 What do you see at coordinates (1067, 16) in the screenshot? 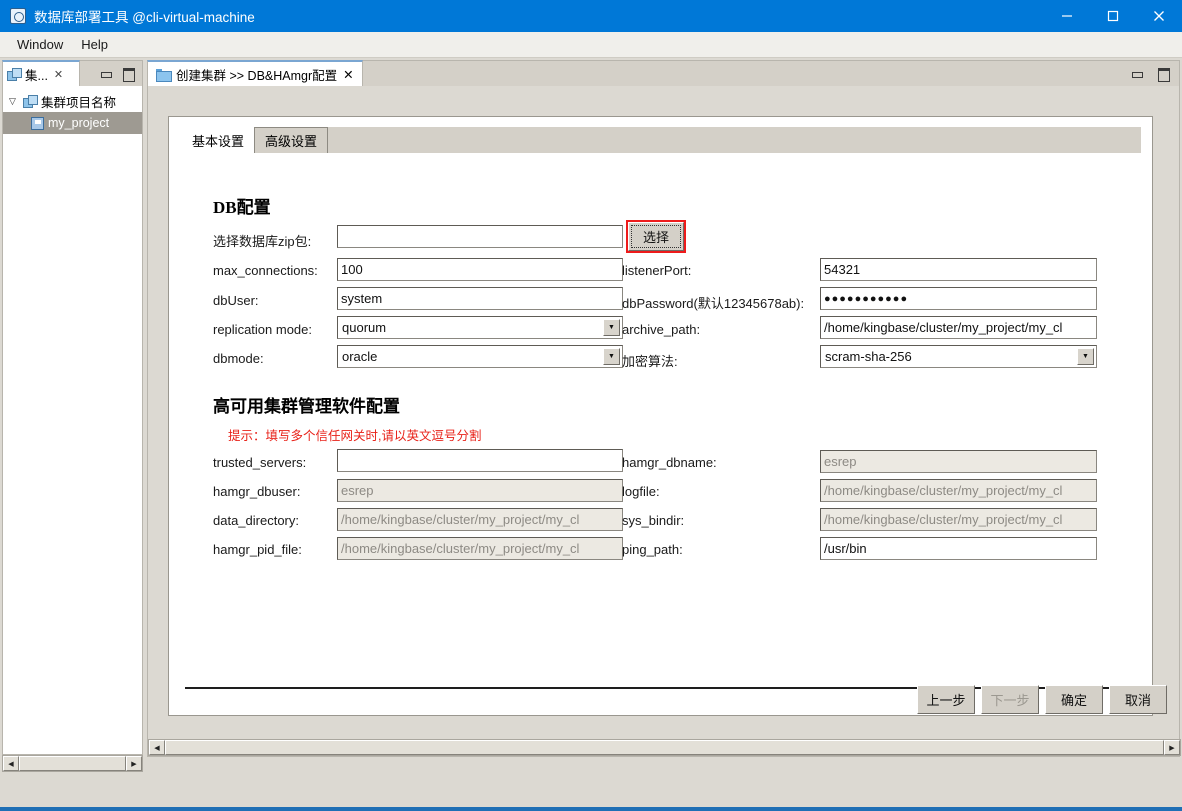
I see `minimize-button` at bounding box center [1067, 16].